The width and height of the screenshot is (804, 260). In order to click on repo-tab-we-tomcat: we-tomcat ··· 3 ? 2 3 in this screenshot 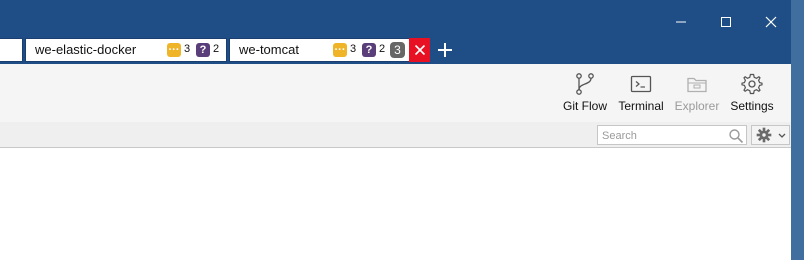, I will do `click(329, 50)`.